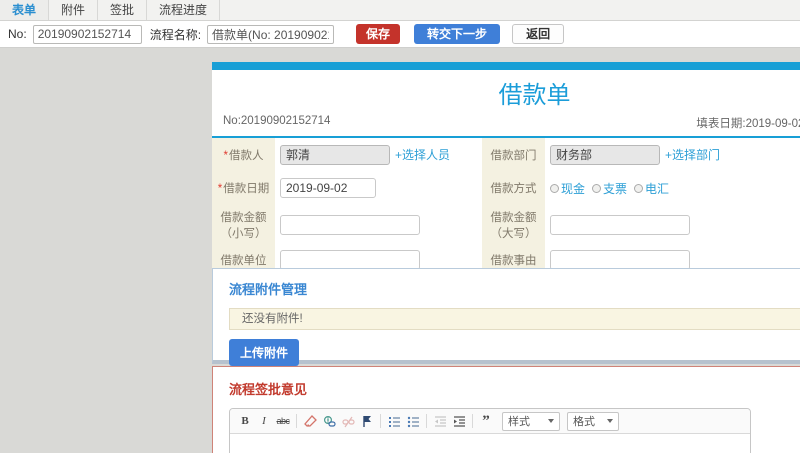 The width and height of the screenshot is (800, 453). I want to click on loan-date-label: *借款日期, so click(243, 188).